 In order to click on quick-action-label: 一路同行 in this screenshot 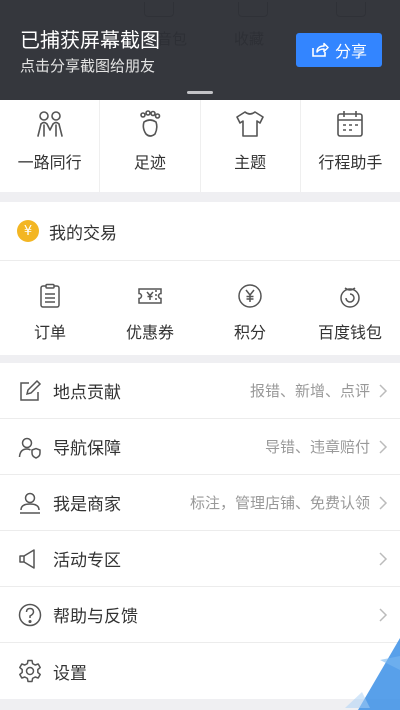, I will do `click(49, 162)`.